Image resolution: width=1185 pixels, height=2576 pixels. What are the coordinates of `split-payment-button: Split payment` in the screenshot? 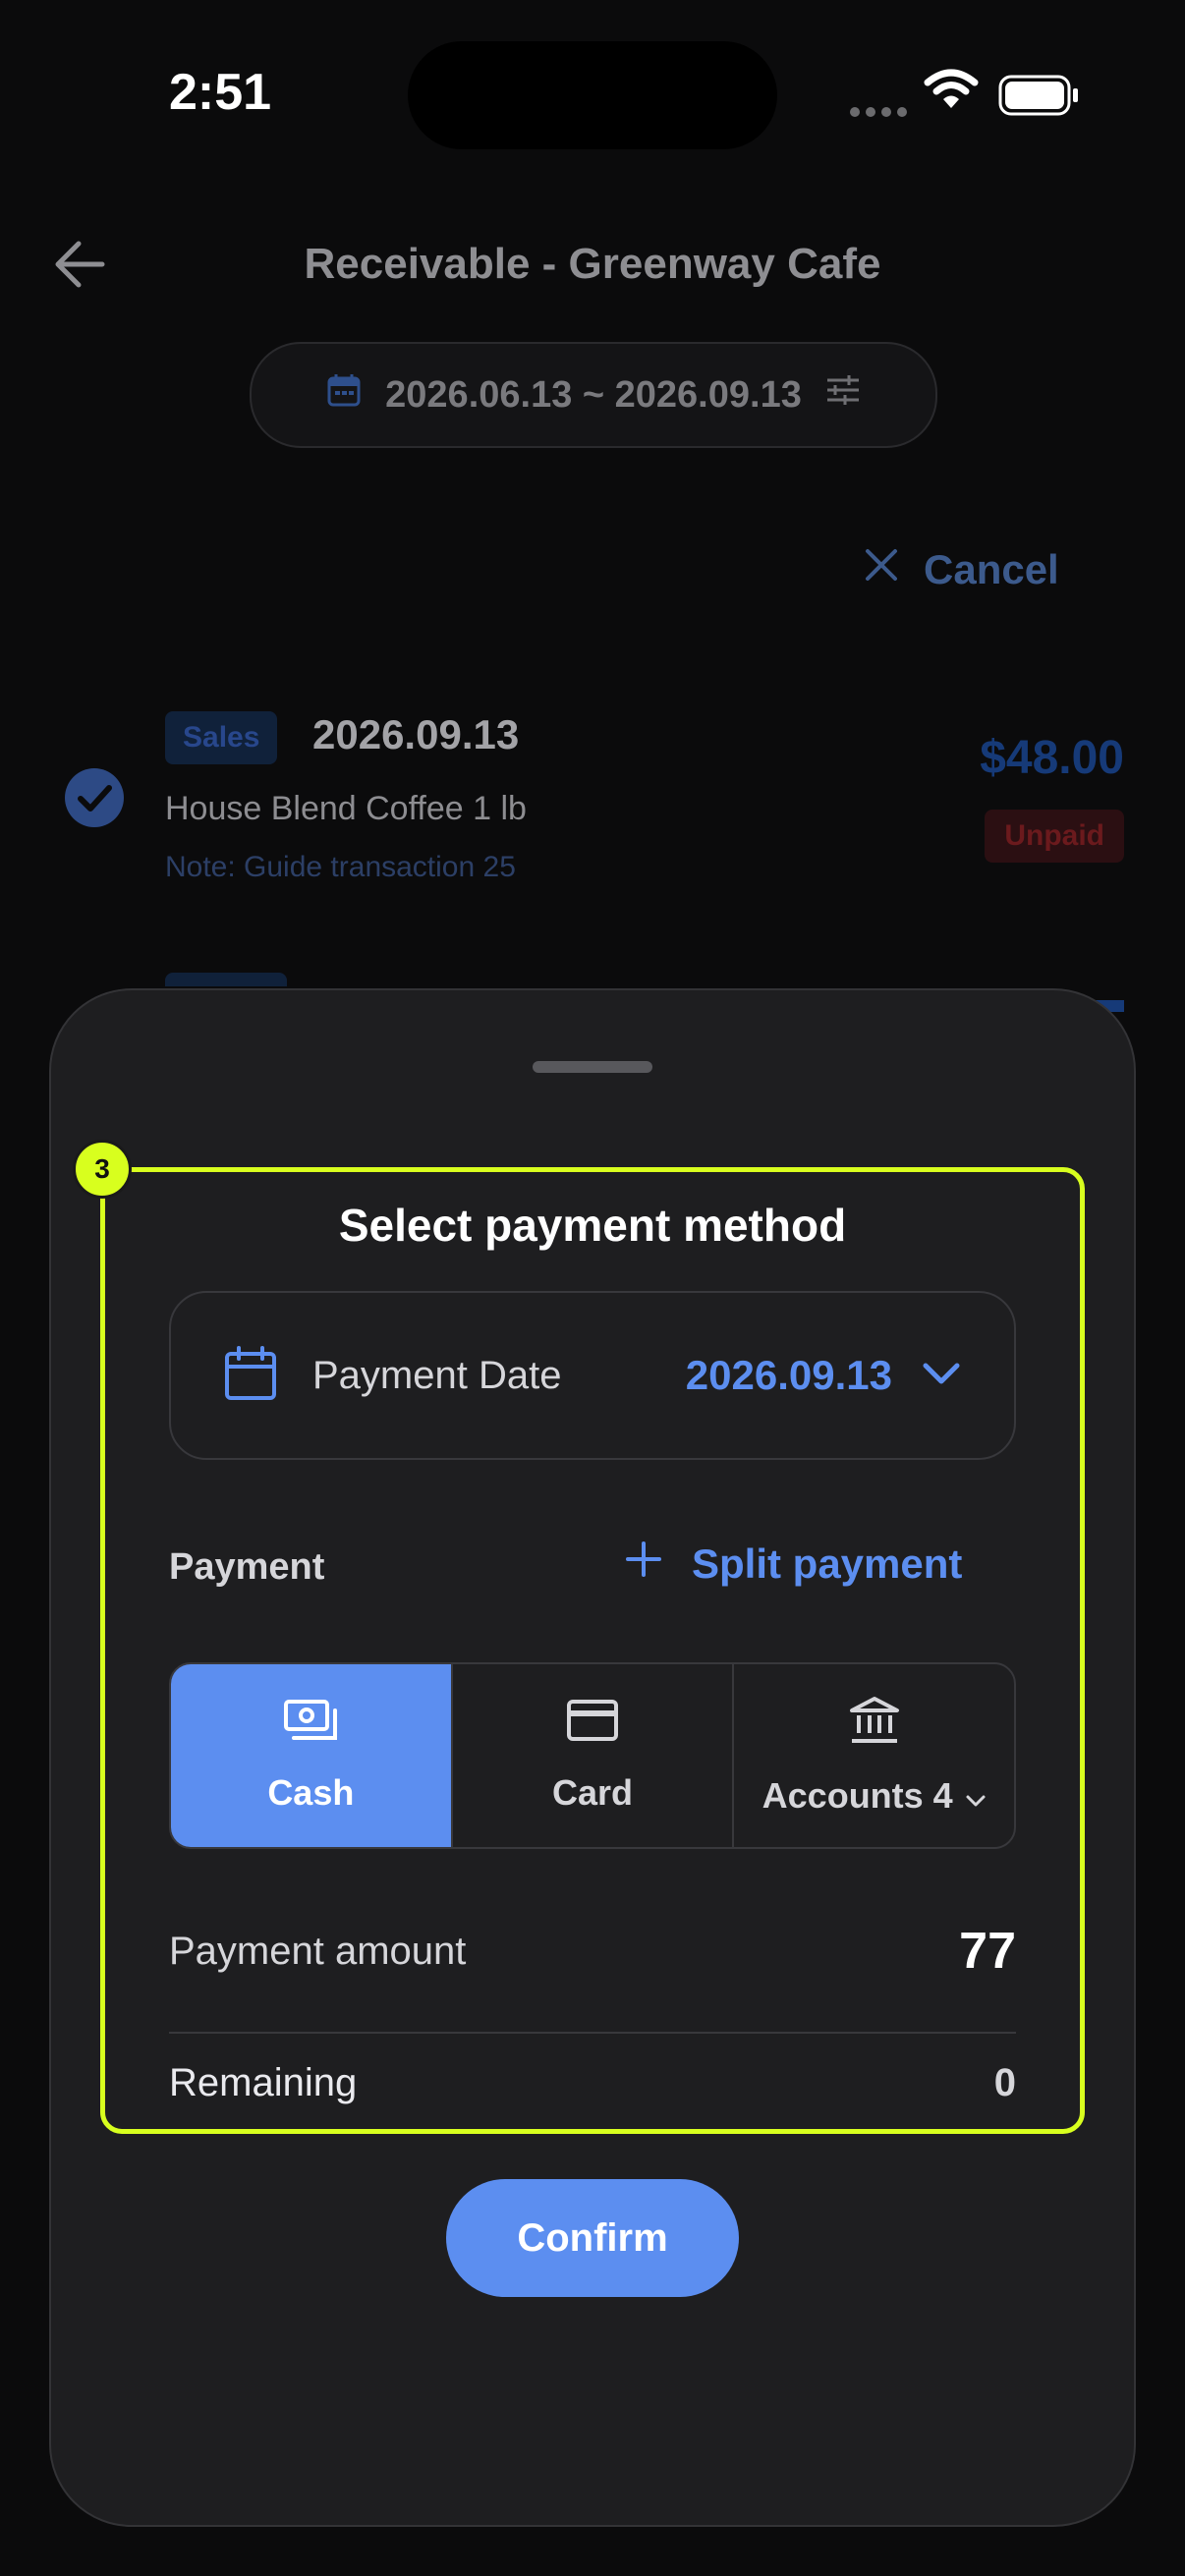 It's located at (794, 1564).